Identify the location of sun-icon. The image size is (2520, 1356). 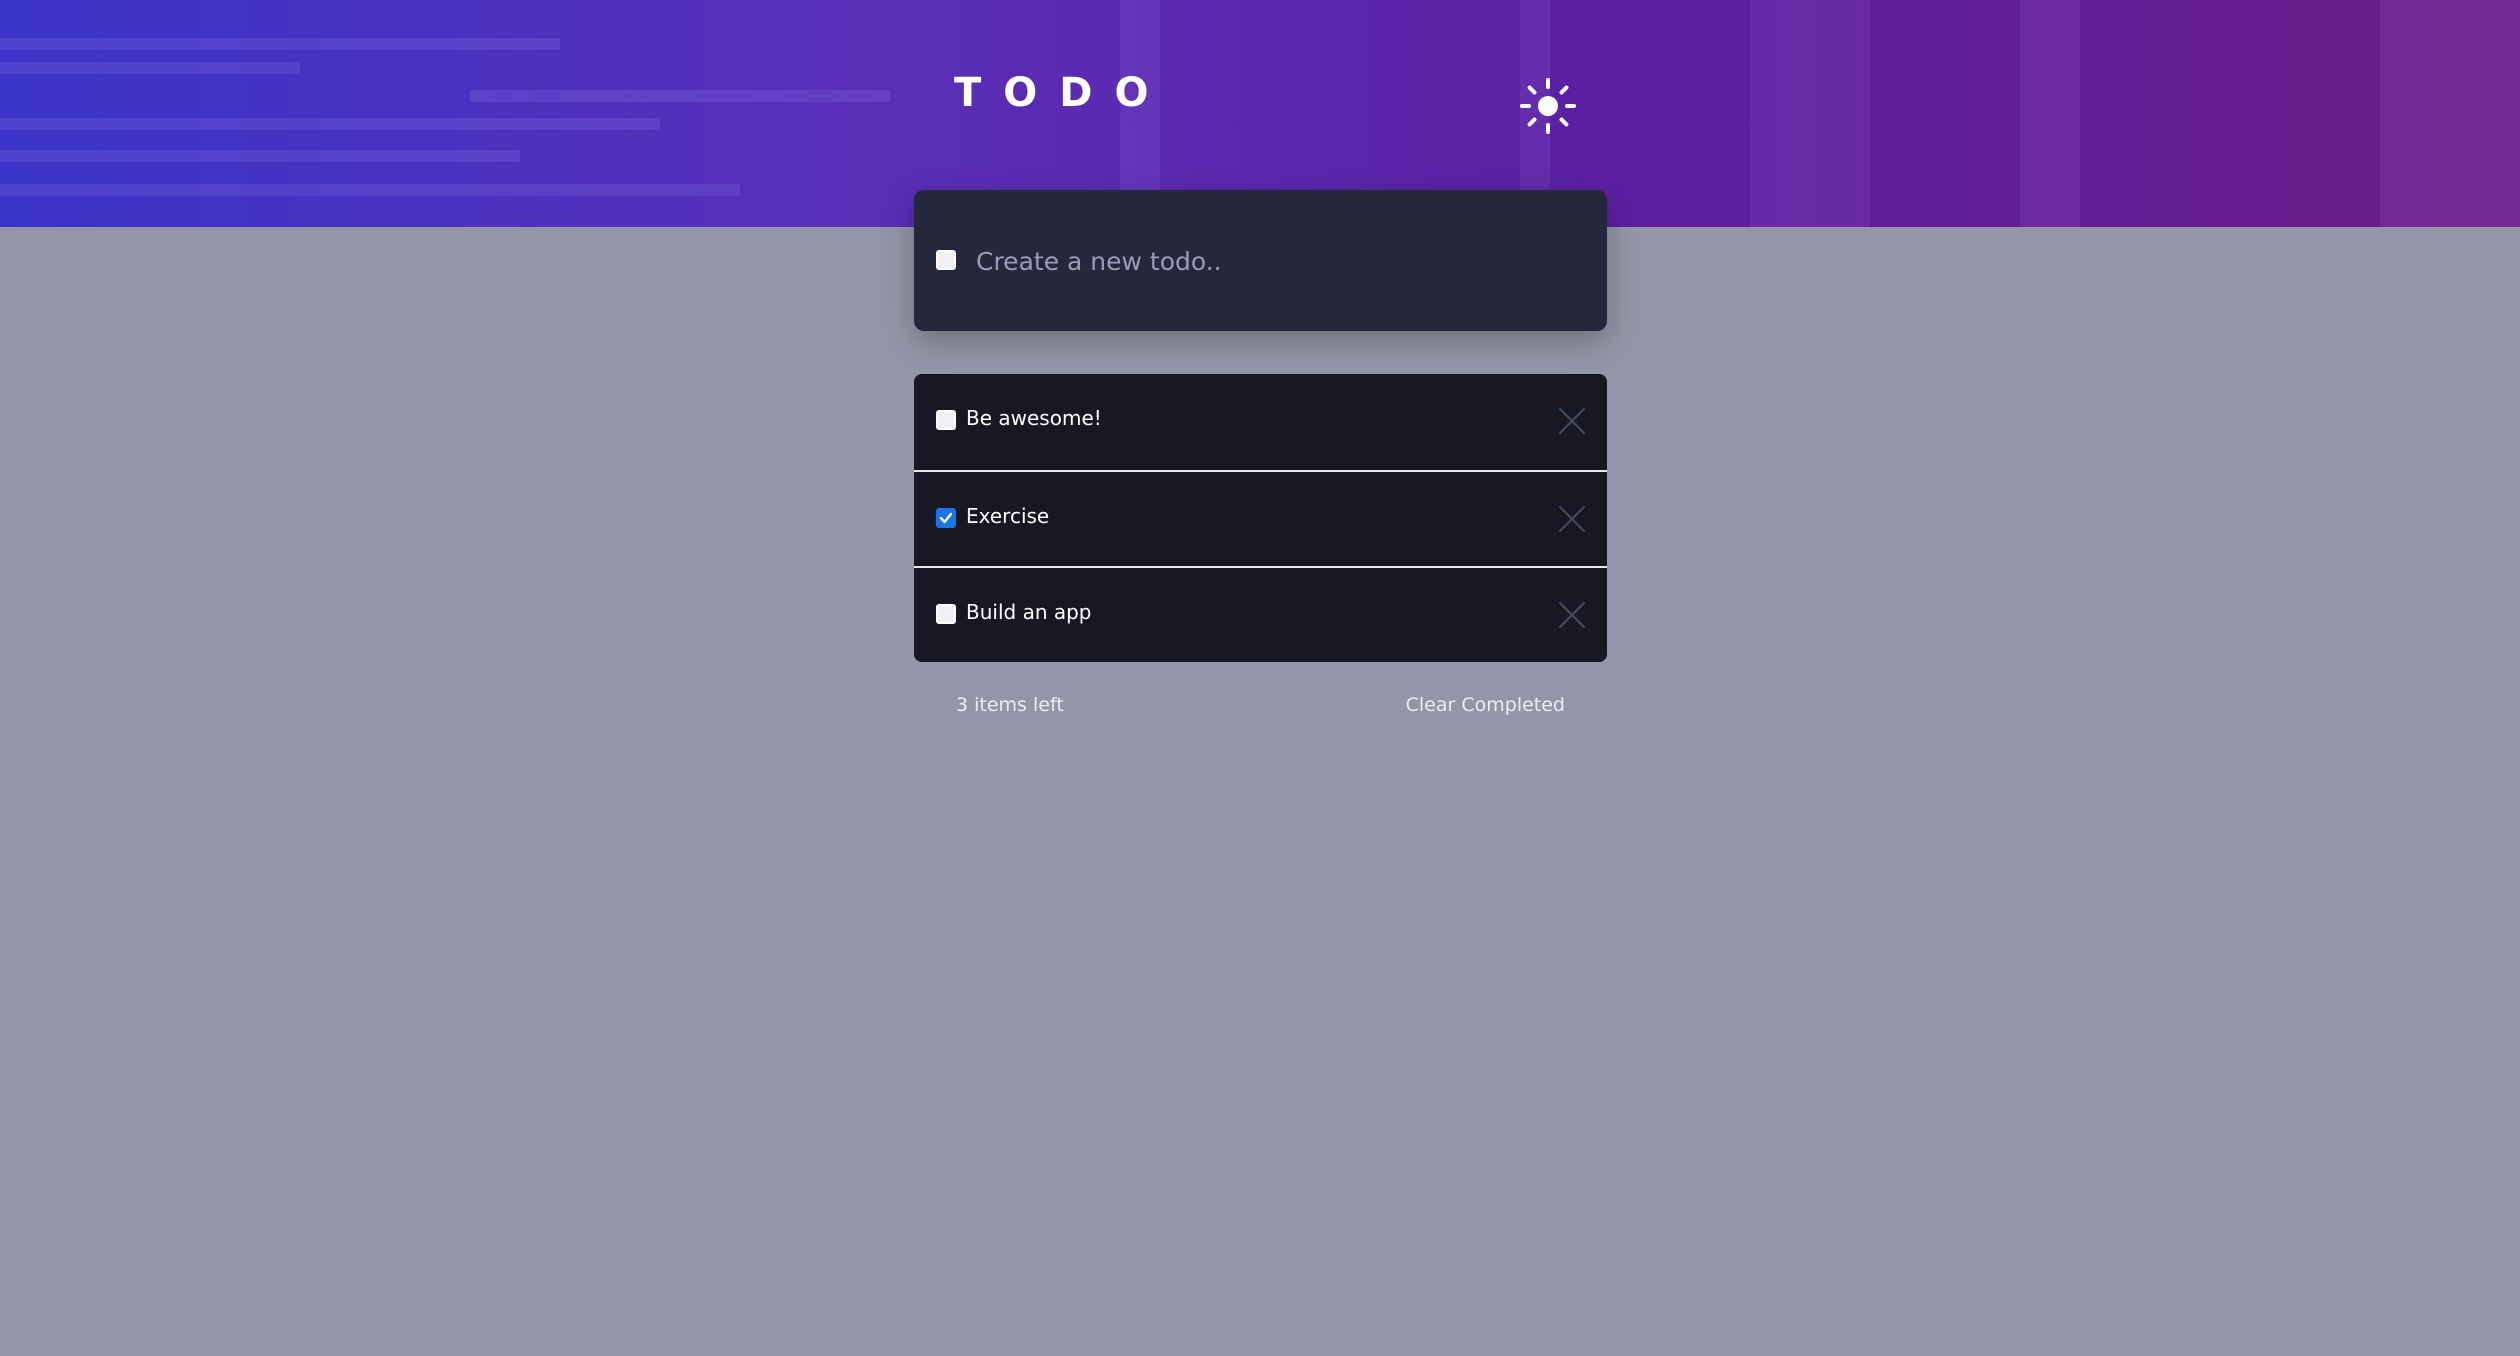
(1548, 106).